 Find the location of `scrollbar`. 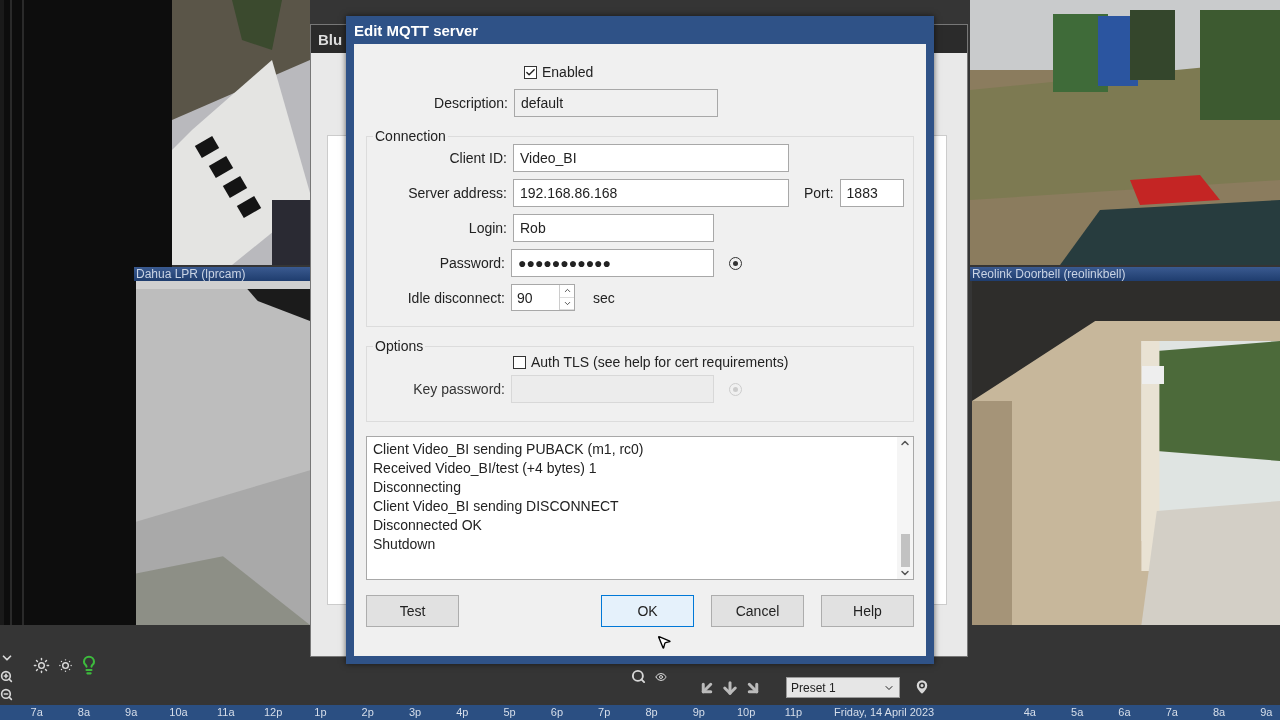

scrollbar is located at coordinates (905, 508).